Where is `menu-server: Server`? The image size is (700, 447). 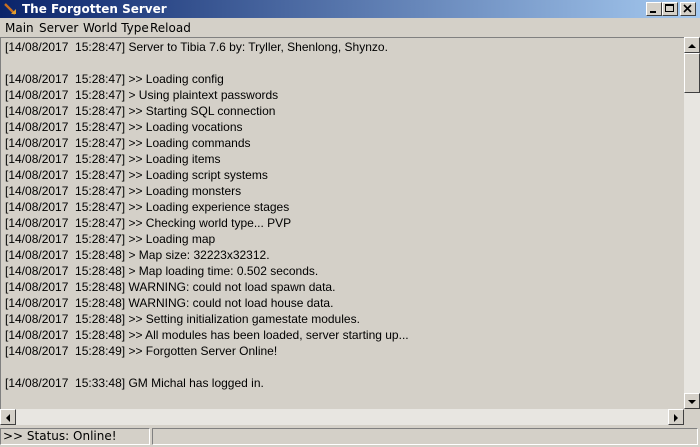 menu-server: Server is located at coordinates (58, 28).